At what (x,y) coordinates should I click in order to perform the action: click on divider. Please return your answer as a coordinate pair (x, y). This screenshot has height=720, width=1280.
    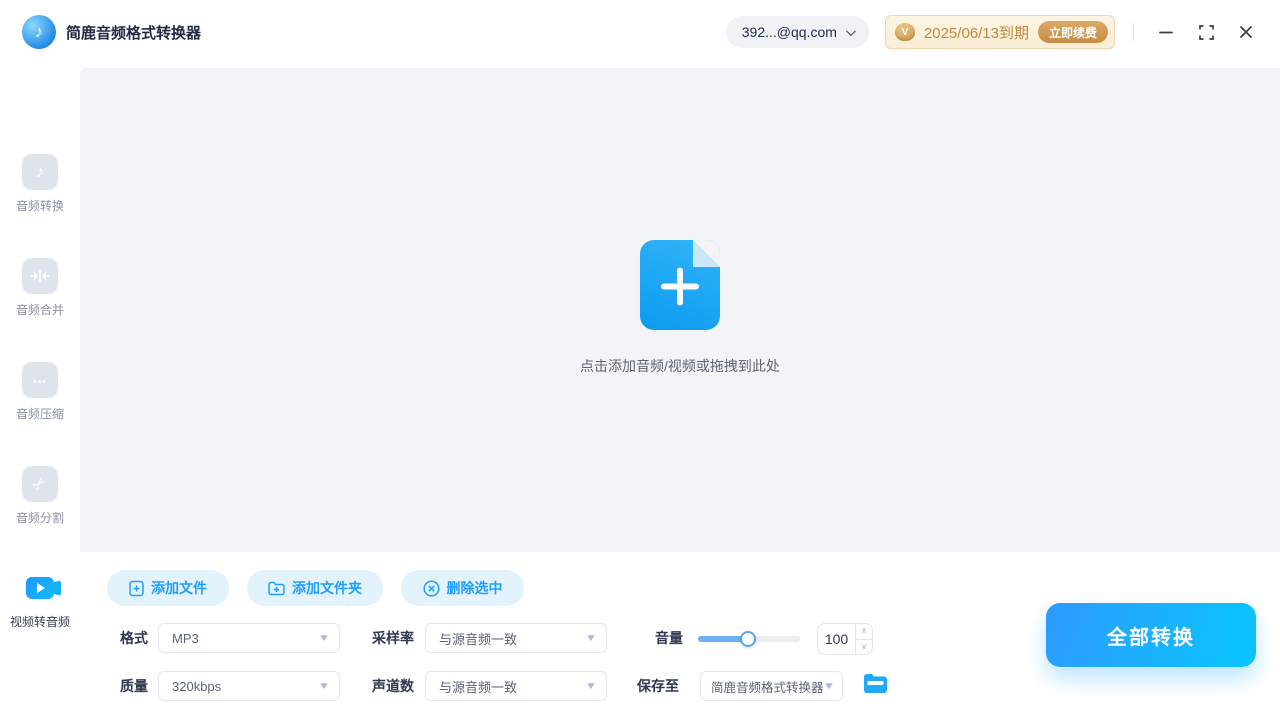
    Looking at the image, I should click on (1133, 32).